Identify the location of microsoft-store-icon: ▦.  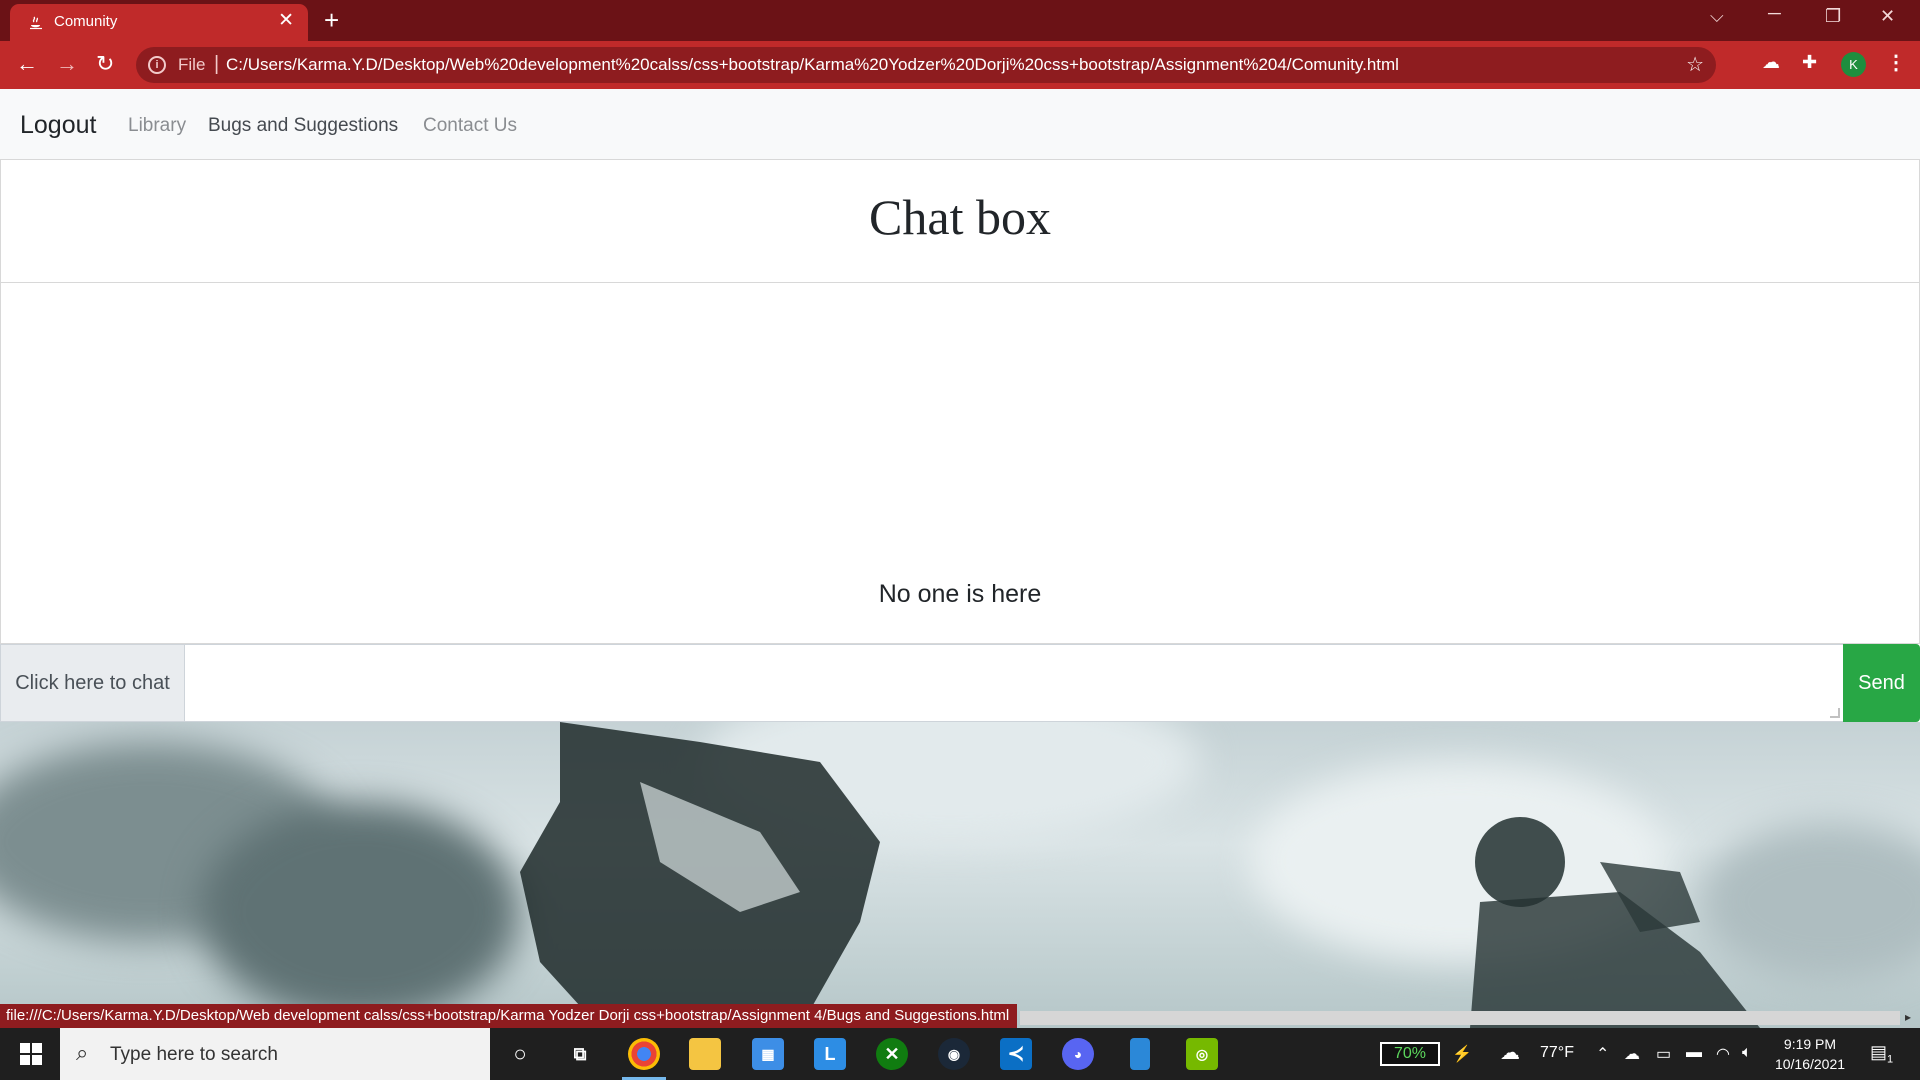
(768, 1054).